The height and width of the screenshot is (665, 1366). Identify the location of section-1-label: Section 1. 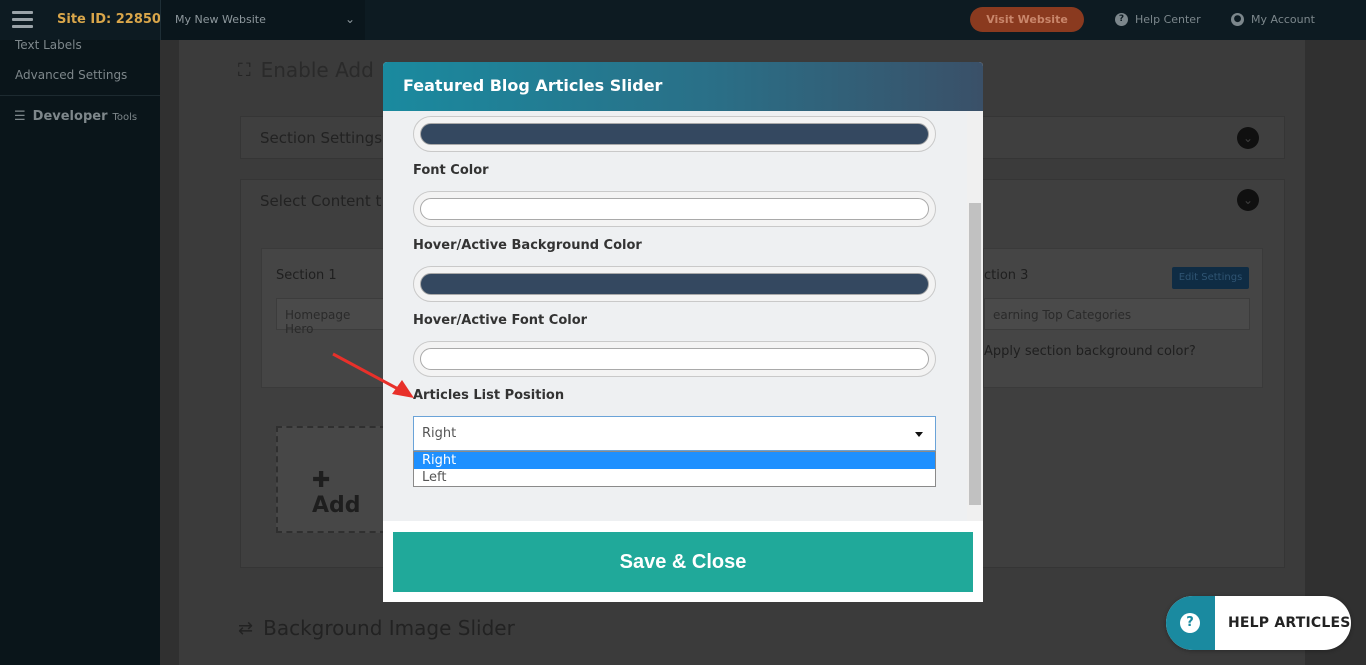
(306, 275).